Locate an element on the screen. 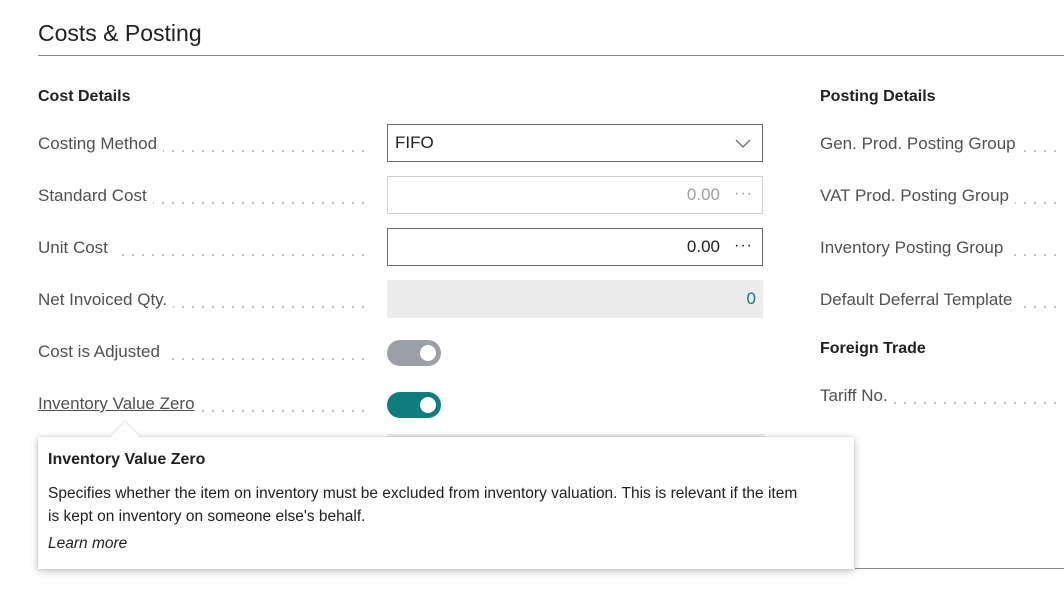 Image resolution: width=1064 pixels, height=603 pixels. tooltip-title: Inventory Value Zero is located at coordinates (127, 459).